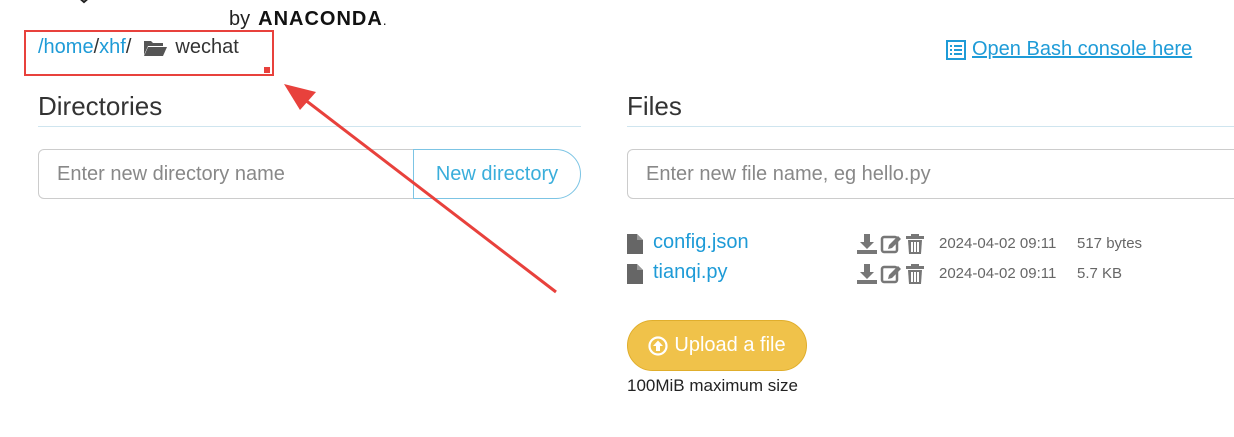 The image size is (1234, 437). I want to click on logo-icon, so click(84, 2).